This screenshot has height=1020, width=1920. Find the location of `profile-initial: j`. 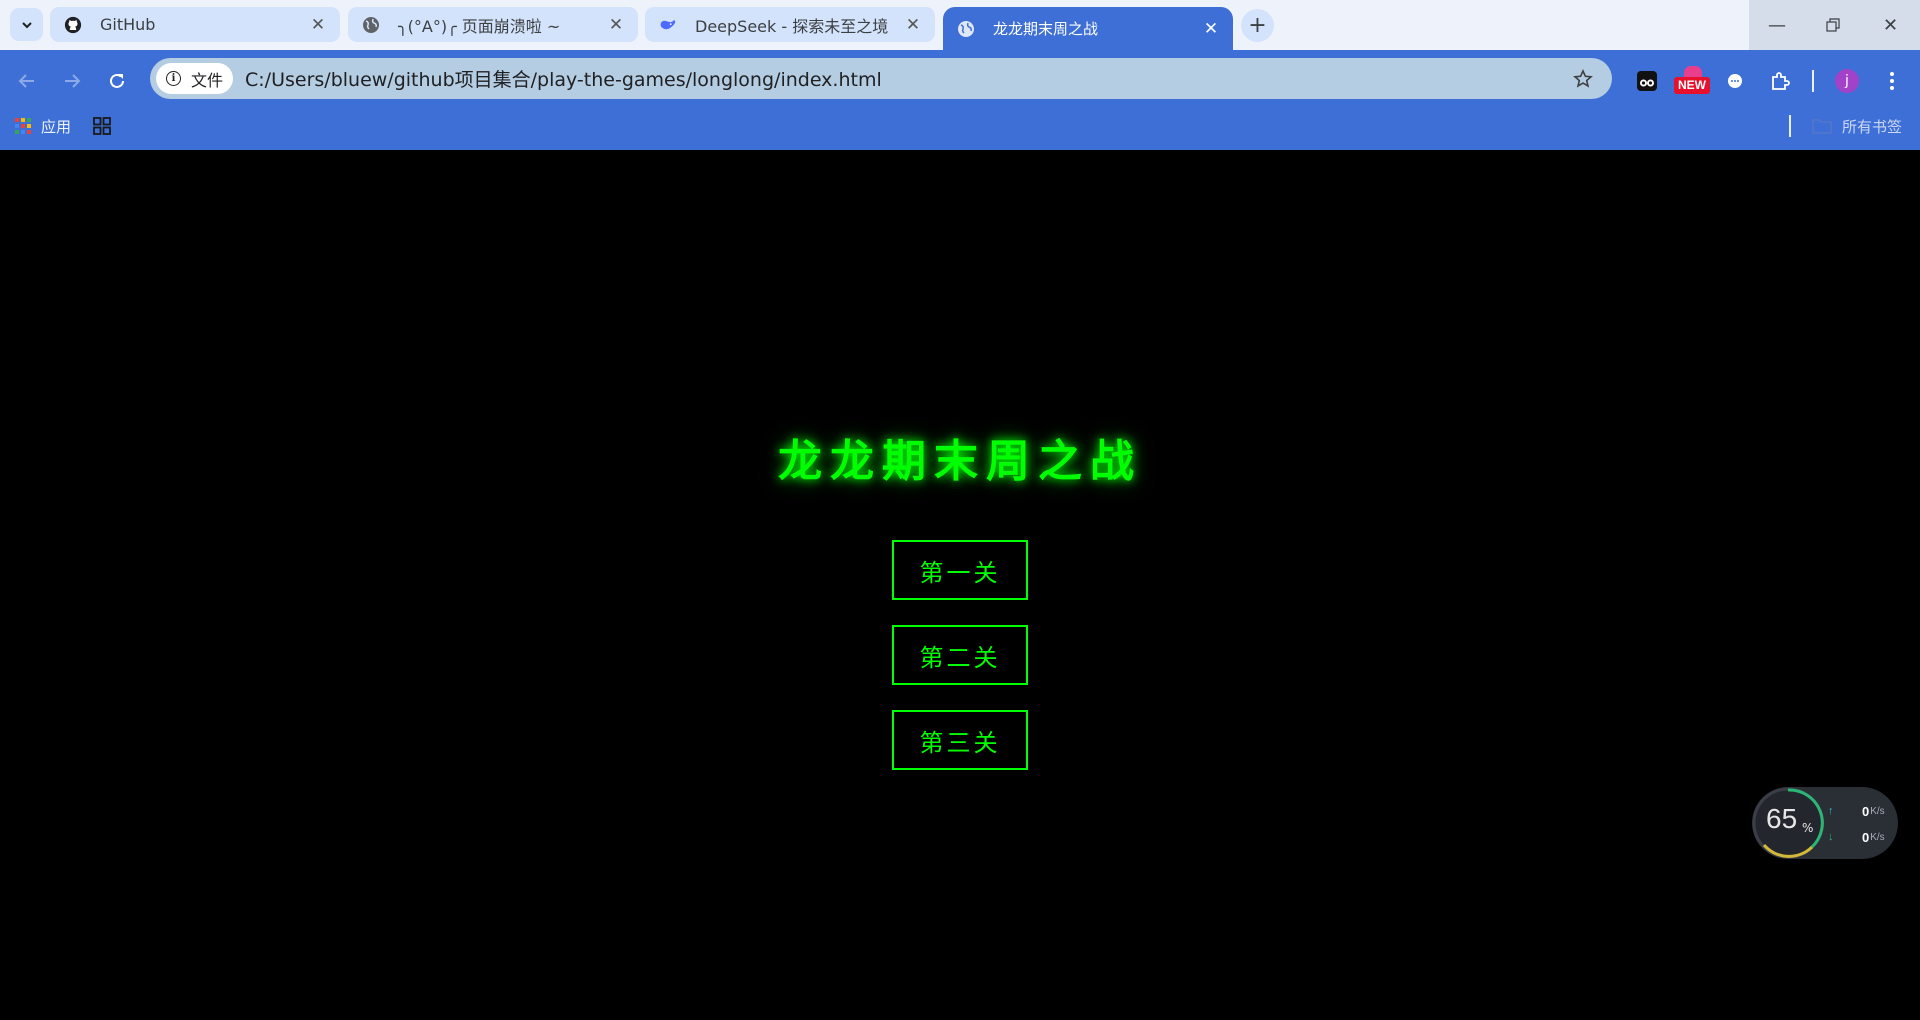

profile-initial: j is located at coordinates (1847, 81).